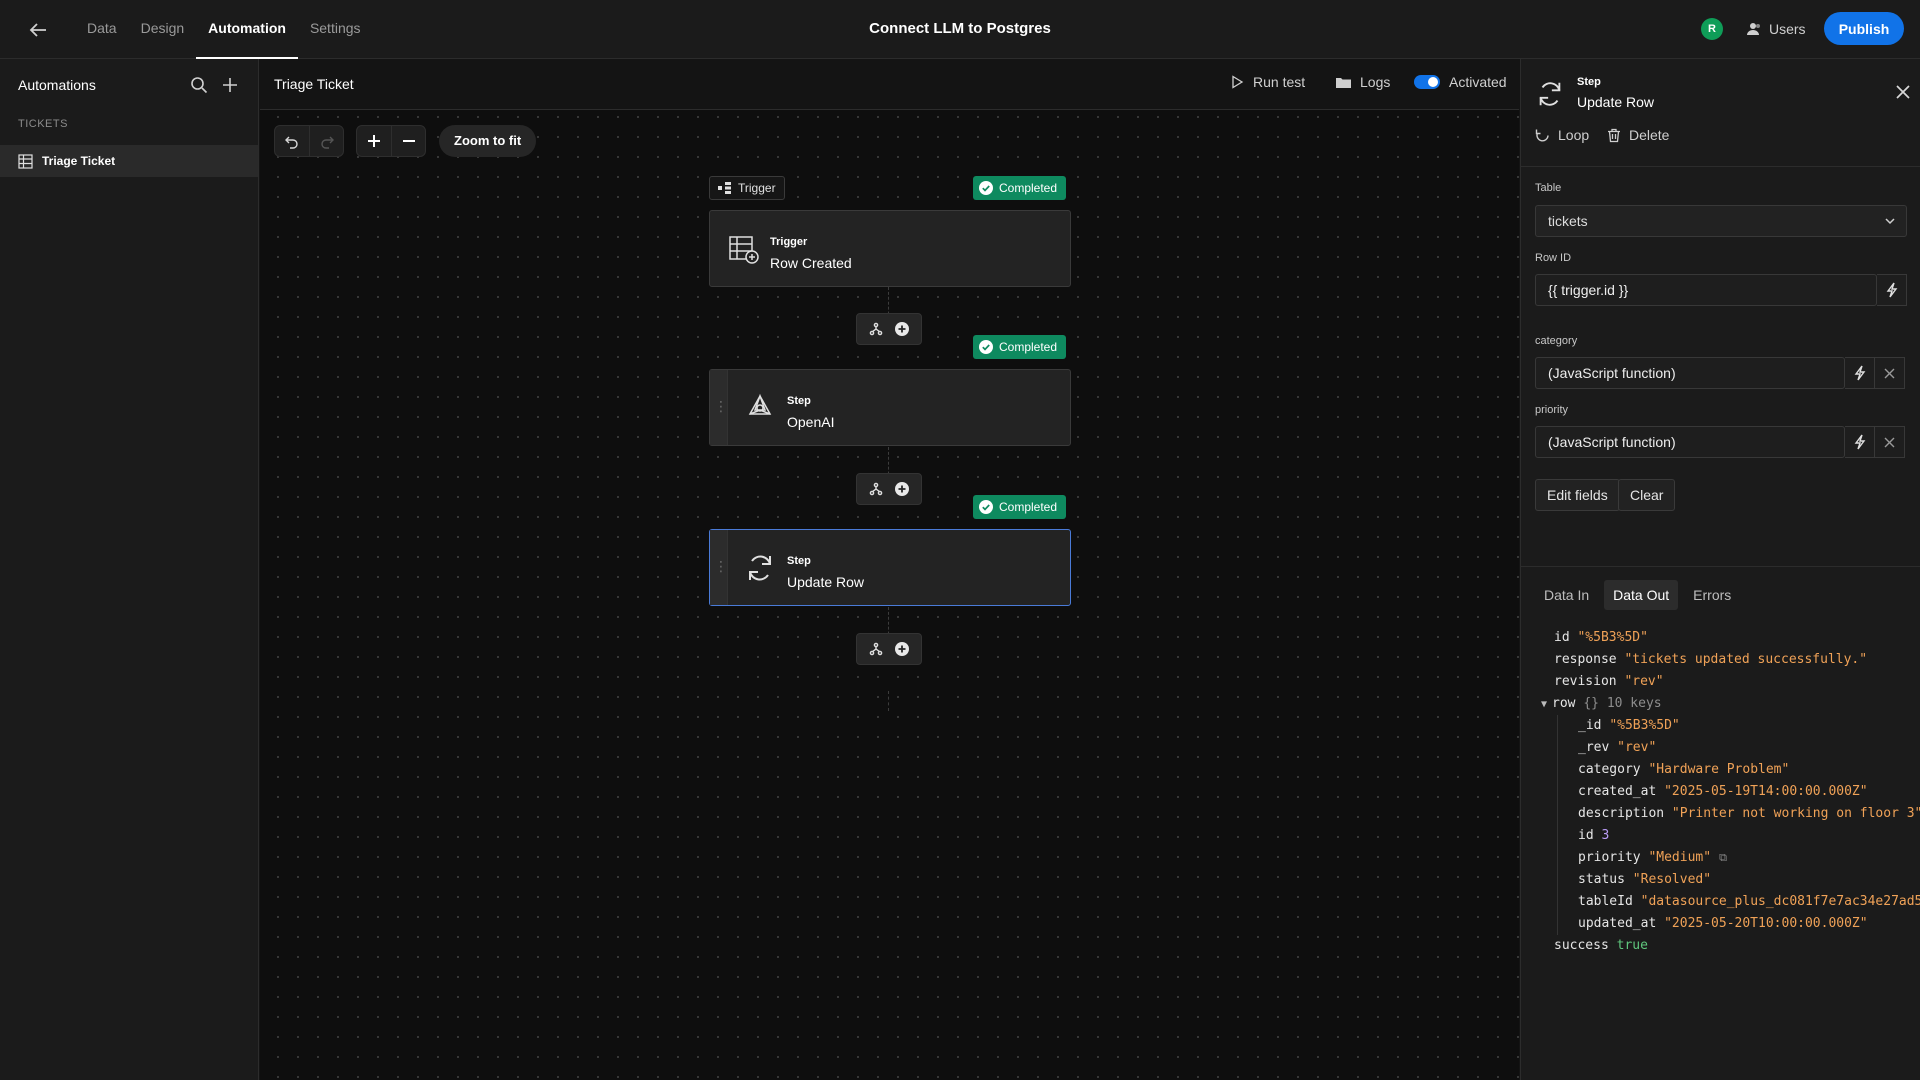  Describe the element at coordinates (230, 85) in the screenshot. I see `add-icon` at that location.